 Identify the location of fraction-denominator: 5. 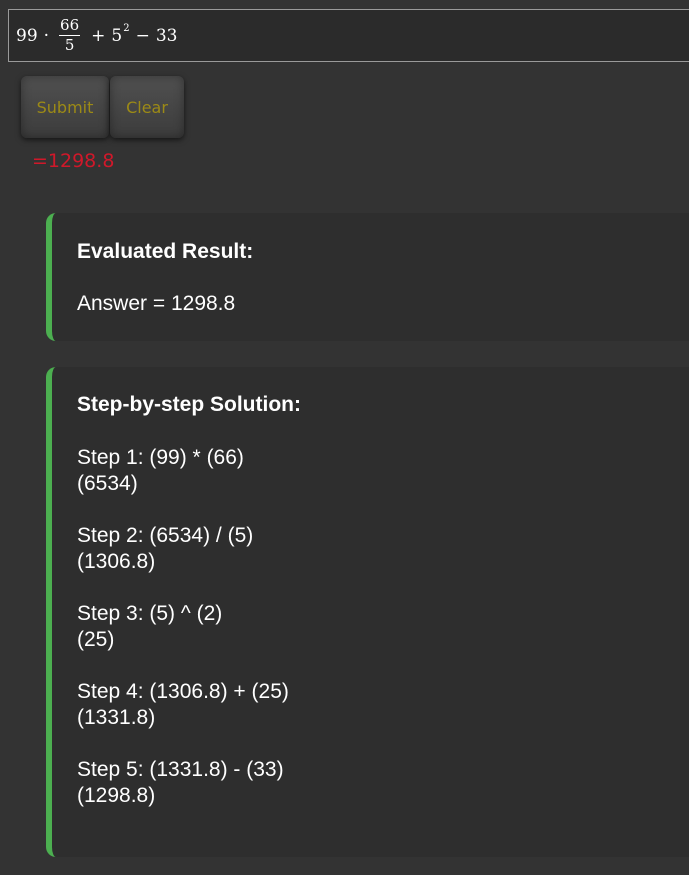
(69, 45).